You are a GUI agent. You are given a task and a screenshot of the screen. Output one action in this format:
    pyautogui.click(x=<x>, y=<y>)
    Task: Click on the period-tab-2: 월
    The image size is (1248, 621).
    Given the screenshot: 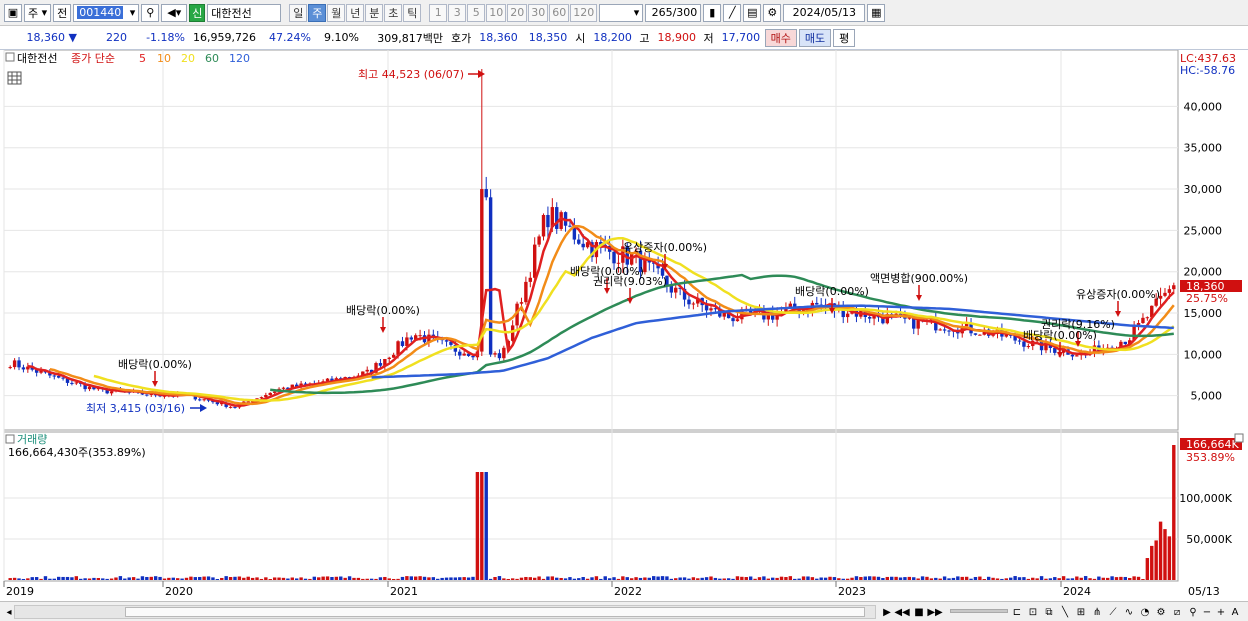 What is the action you would take?
    pyautogui.click(x=336, y=12)
    